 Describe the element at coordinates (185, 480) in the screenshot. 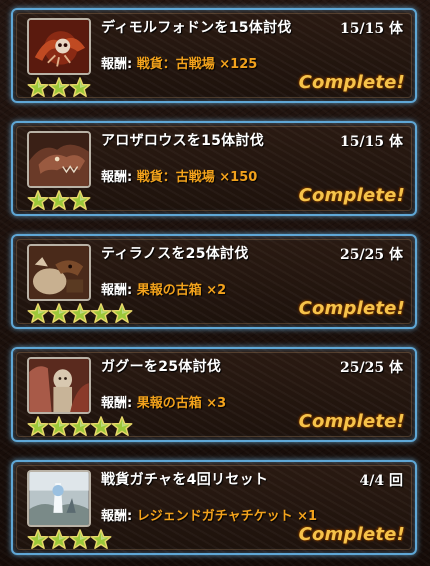

I see `mission-title: 戦貨ガチャを4回リセット` at that location.